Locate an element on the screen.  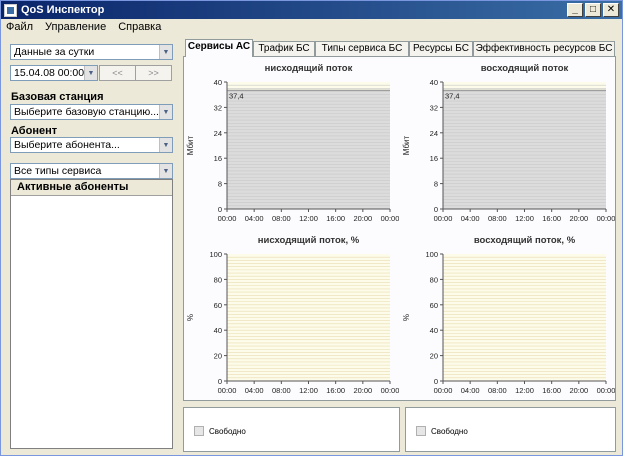
subscriber-select: Выберите абонента... ▼ is located at coordinates (91, 145).